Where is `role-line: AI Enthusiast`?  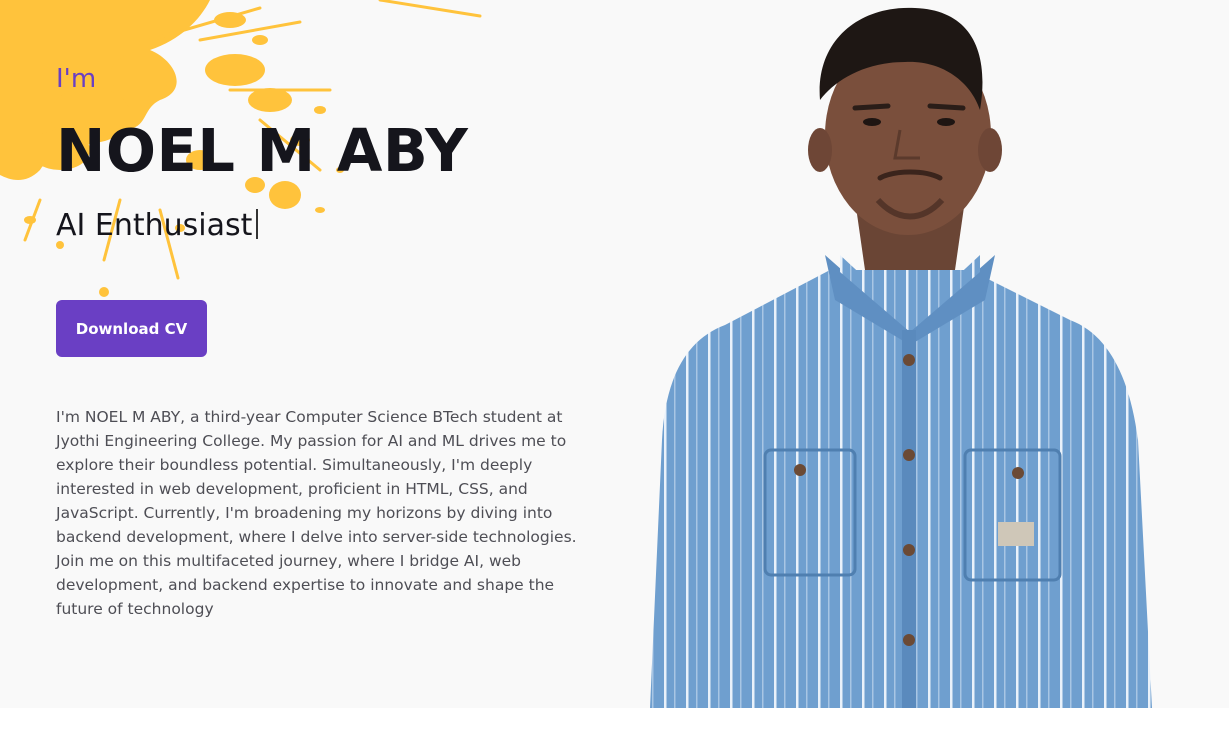 role-line: AI Enthusiast is located at coordinates (157, 225).